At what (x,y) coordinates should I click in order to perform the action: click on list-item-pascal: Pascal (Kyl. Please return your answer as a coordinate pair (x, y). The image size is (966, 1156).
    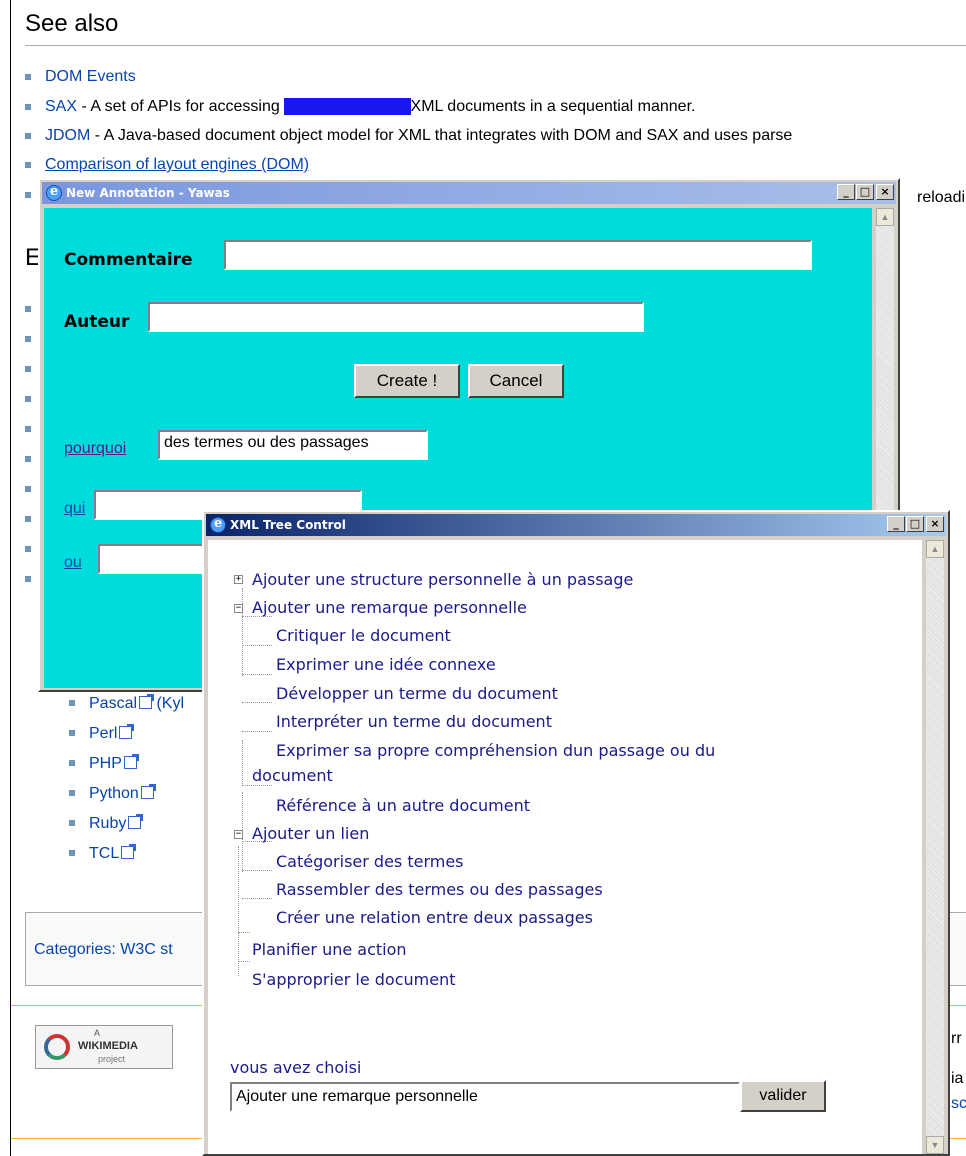
    Looking at the image, I should click on (126, 703).